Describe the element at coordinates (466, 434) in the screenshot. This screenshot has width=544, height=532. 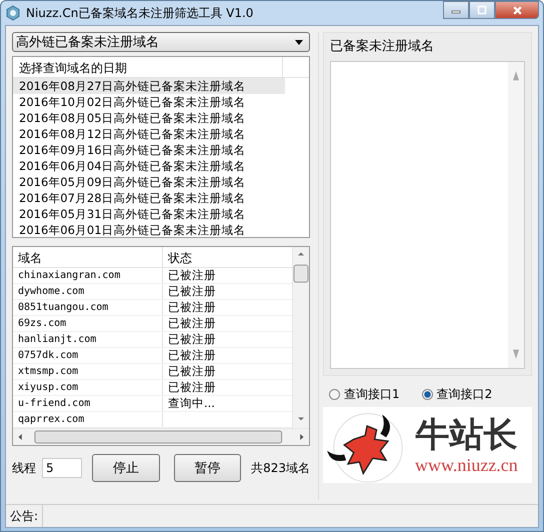
I see `logo-name: 牛站长` at that location.